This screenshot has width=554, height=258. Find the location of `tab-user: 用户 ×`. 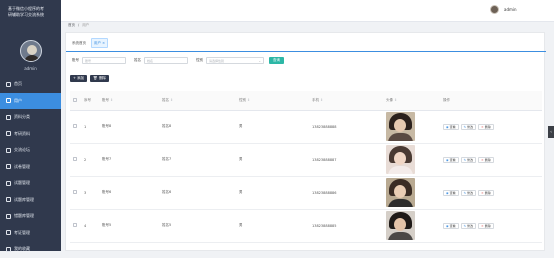

tab-user: 用户 × is located at coordinates (100, 43).